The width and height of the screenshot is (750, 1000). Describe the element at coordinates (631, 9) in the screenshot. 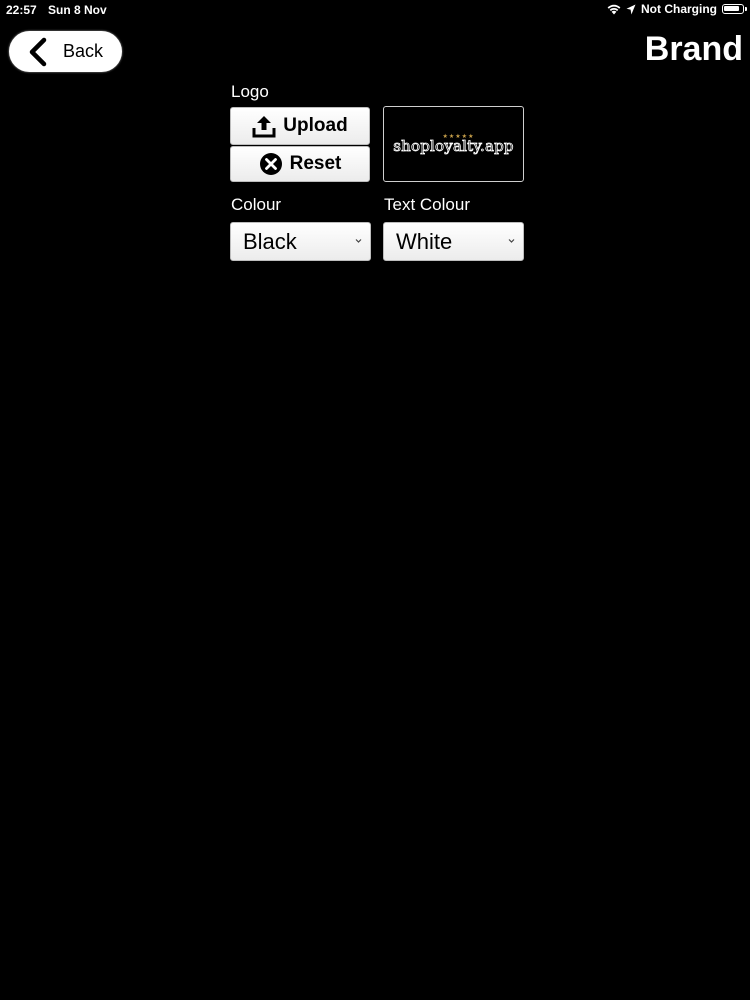

I see `location-arrow-icon` at that location.